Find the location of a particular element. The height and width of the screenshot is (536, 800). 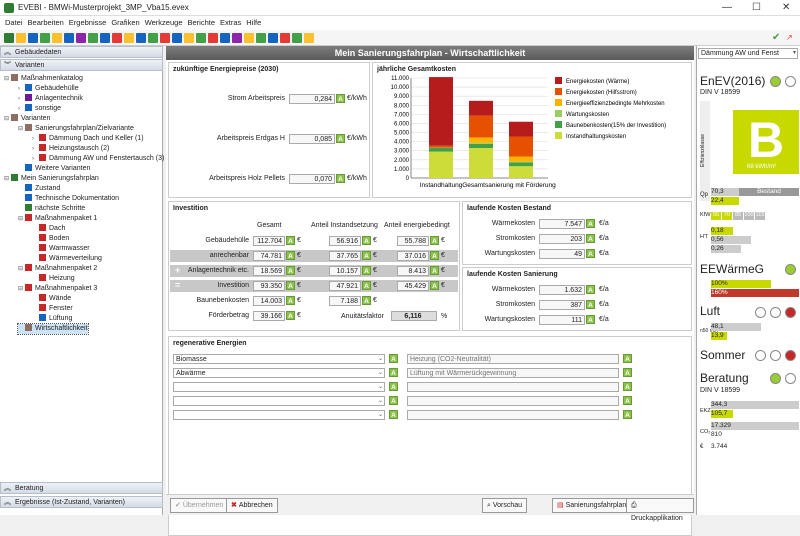

uebernehmen-button: ✔ Übernehmen is located at coordinates (199, 505).